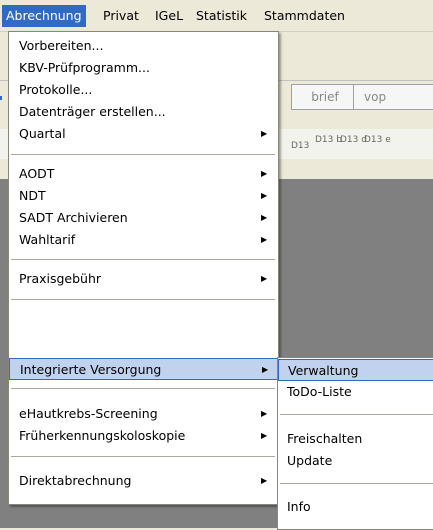 This screenshot has height=530, width=433. Describe the element at coordinates (73, 217) in the screenshot. I see `menu-item-label: SADT Archivieren` at that location.